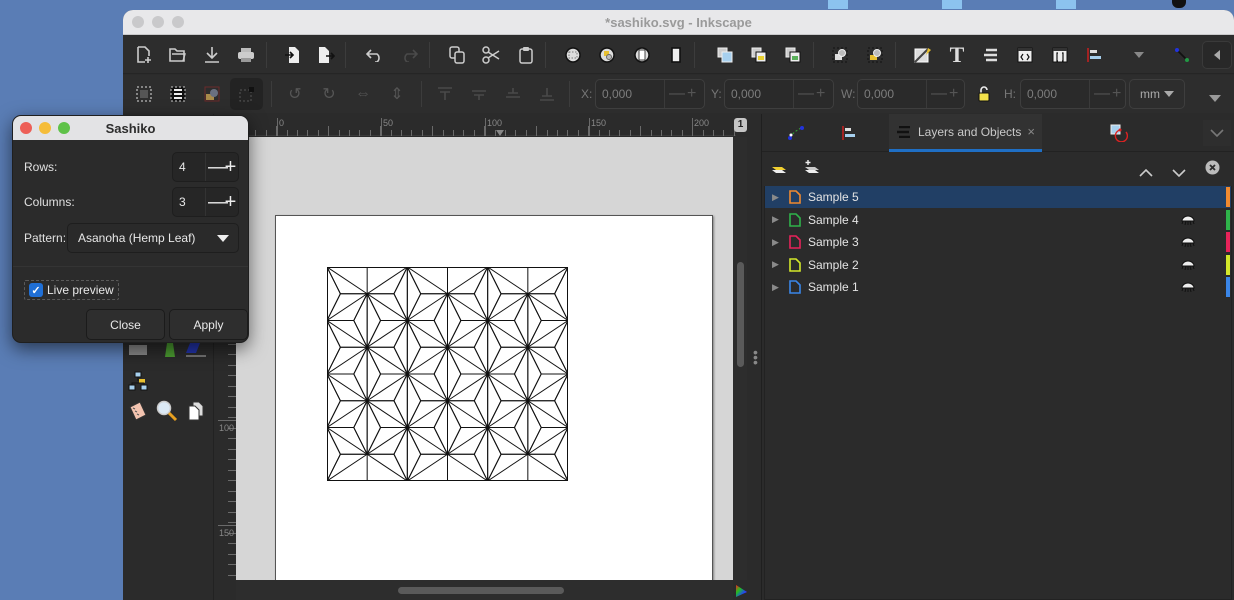 The width and height of the screenshot is (1234, 600). What do you see at coordinates (820, 94) in the screenshot?
I see `increment-y-button: +` at bounding box center [820, 94].